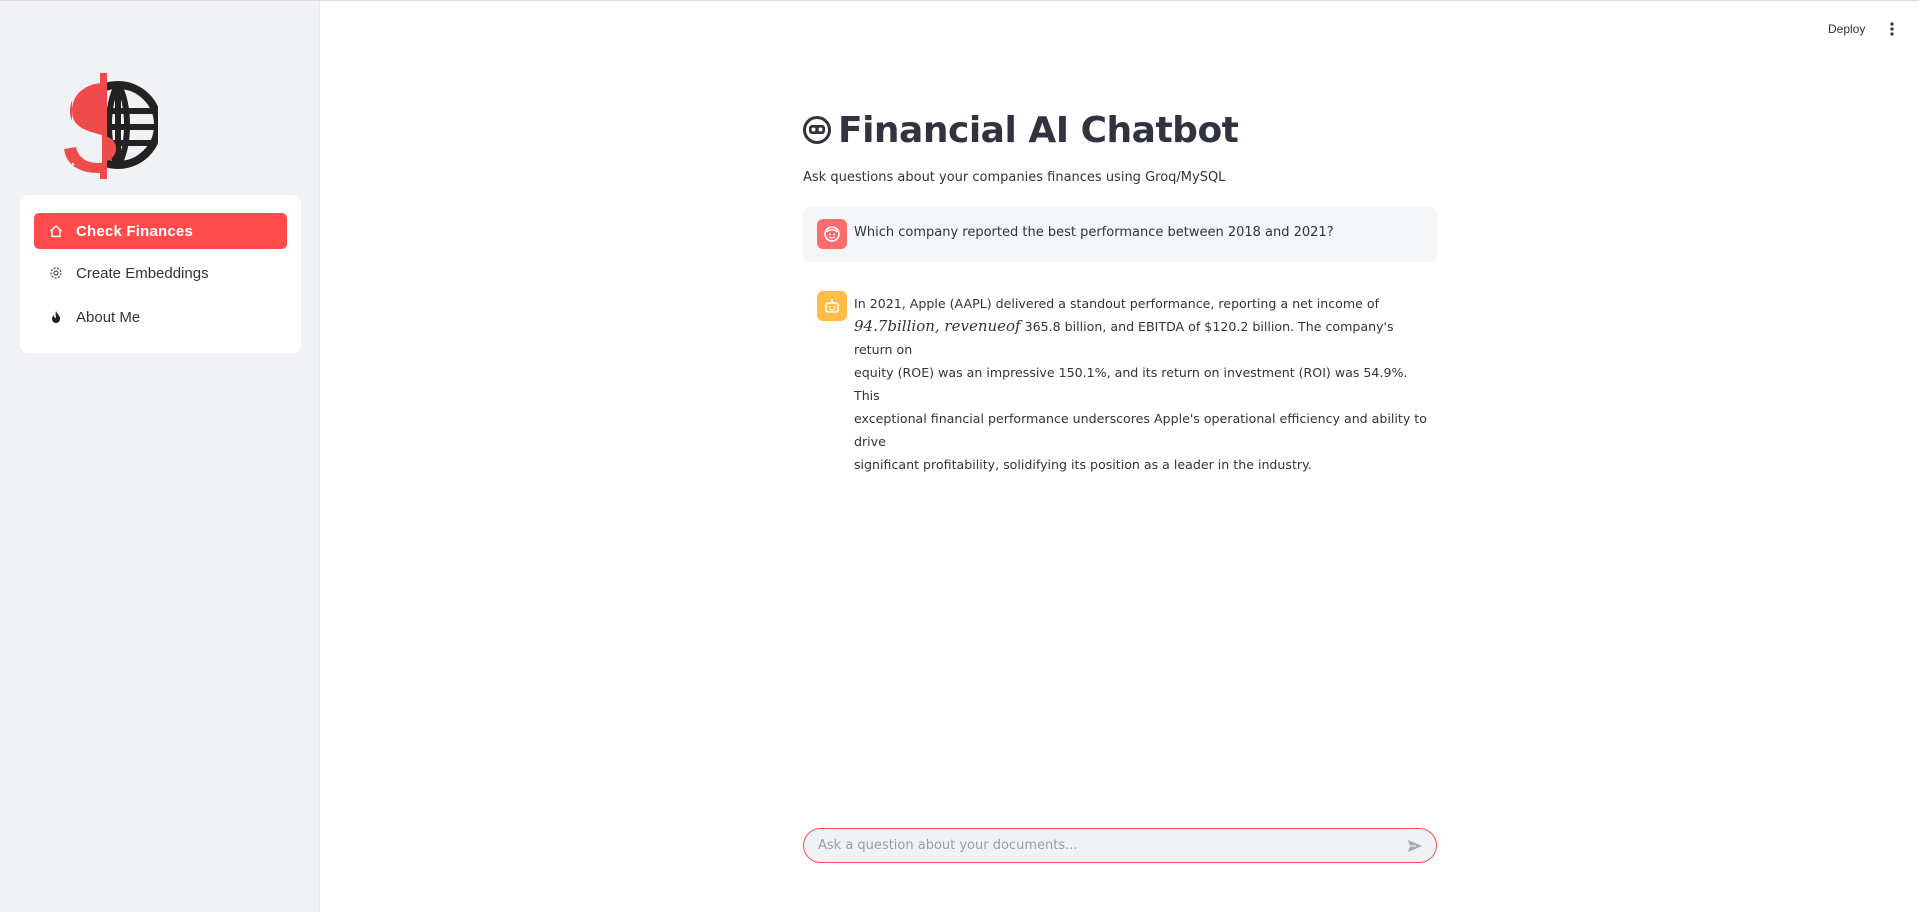  What do you see at coordinates (817, 130) in the screenshot?
I see `robot-face-icon` at bounding box center [817, 130].